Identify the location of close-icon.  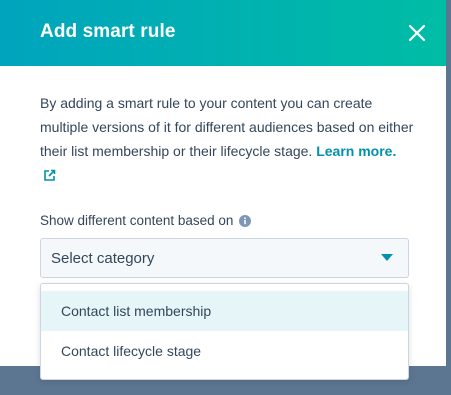
(417, 33).